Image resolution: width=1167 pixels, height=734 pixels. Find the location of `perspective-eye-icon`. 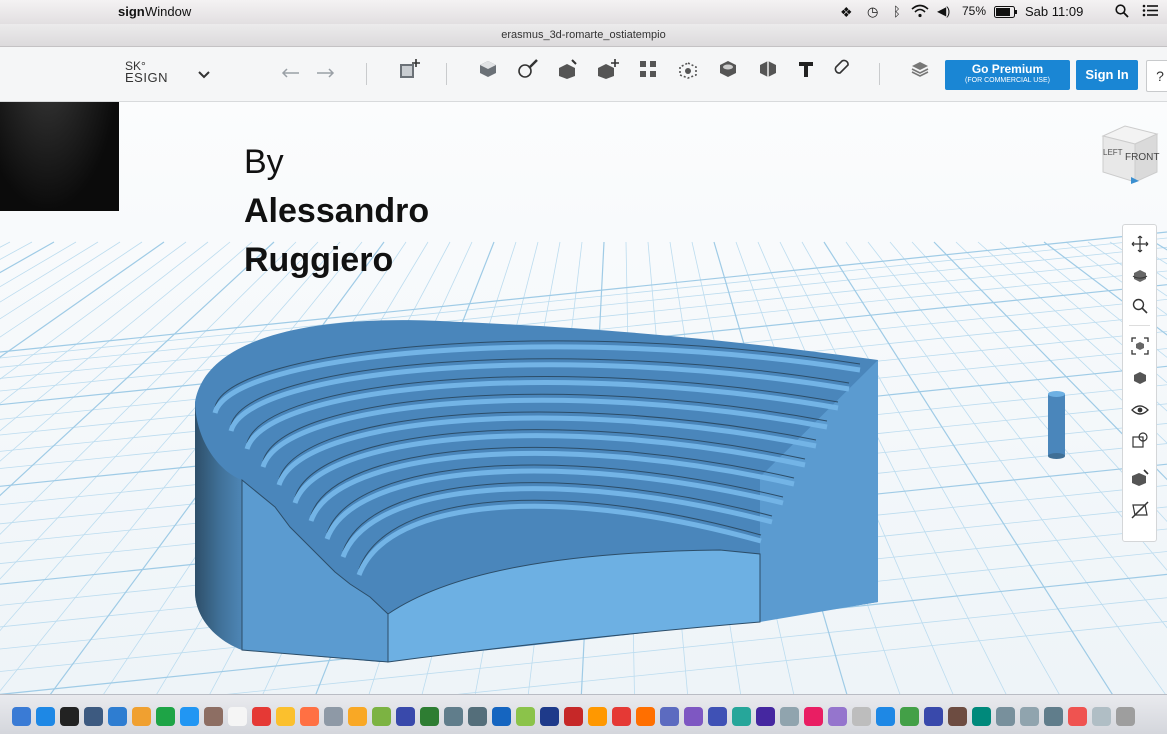

perspective-eye-icon is located at coordinates (1140, 410).